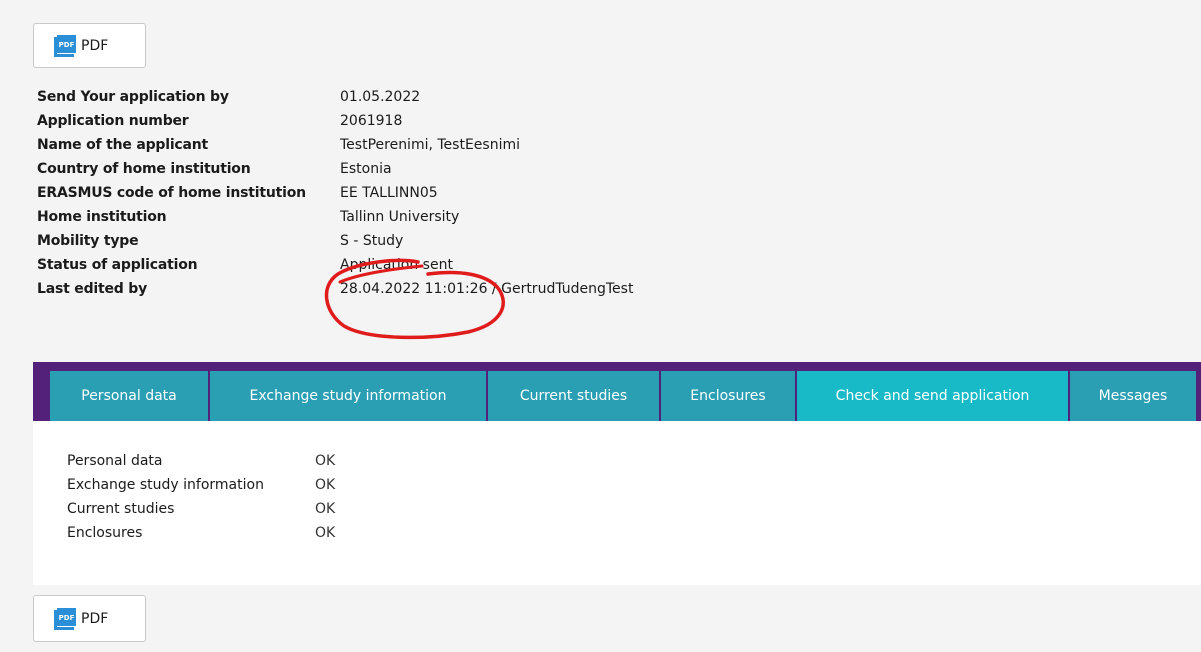  Describe the element at coordinates (201, 533) in the screenshot. I see `list-item: Enclosures OK` at that location.